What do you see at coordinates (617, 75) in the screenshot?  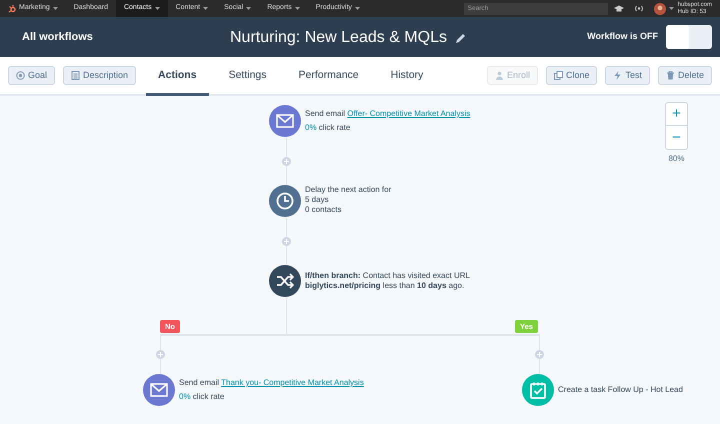 I see `lightning-icon` at bounding box center [617, 75].